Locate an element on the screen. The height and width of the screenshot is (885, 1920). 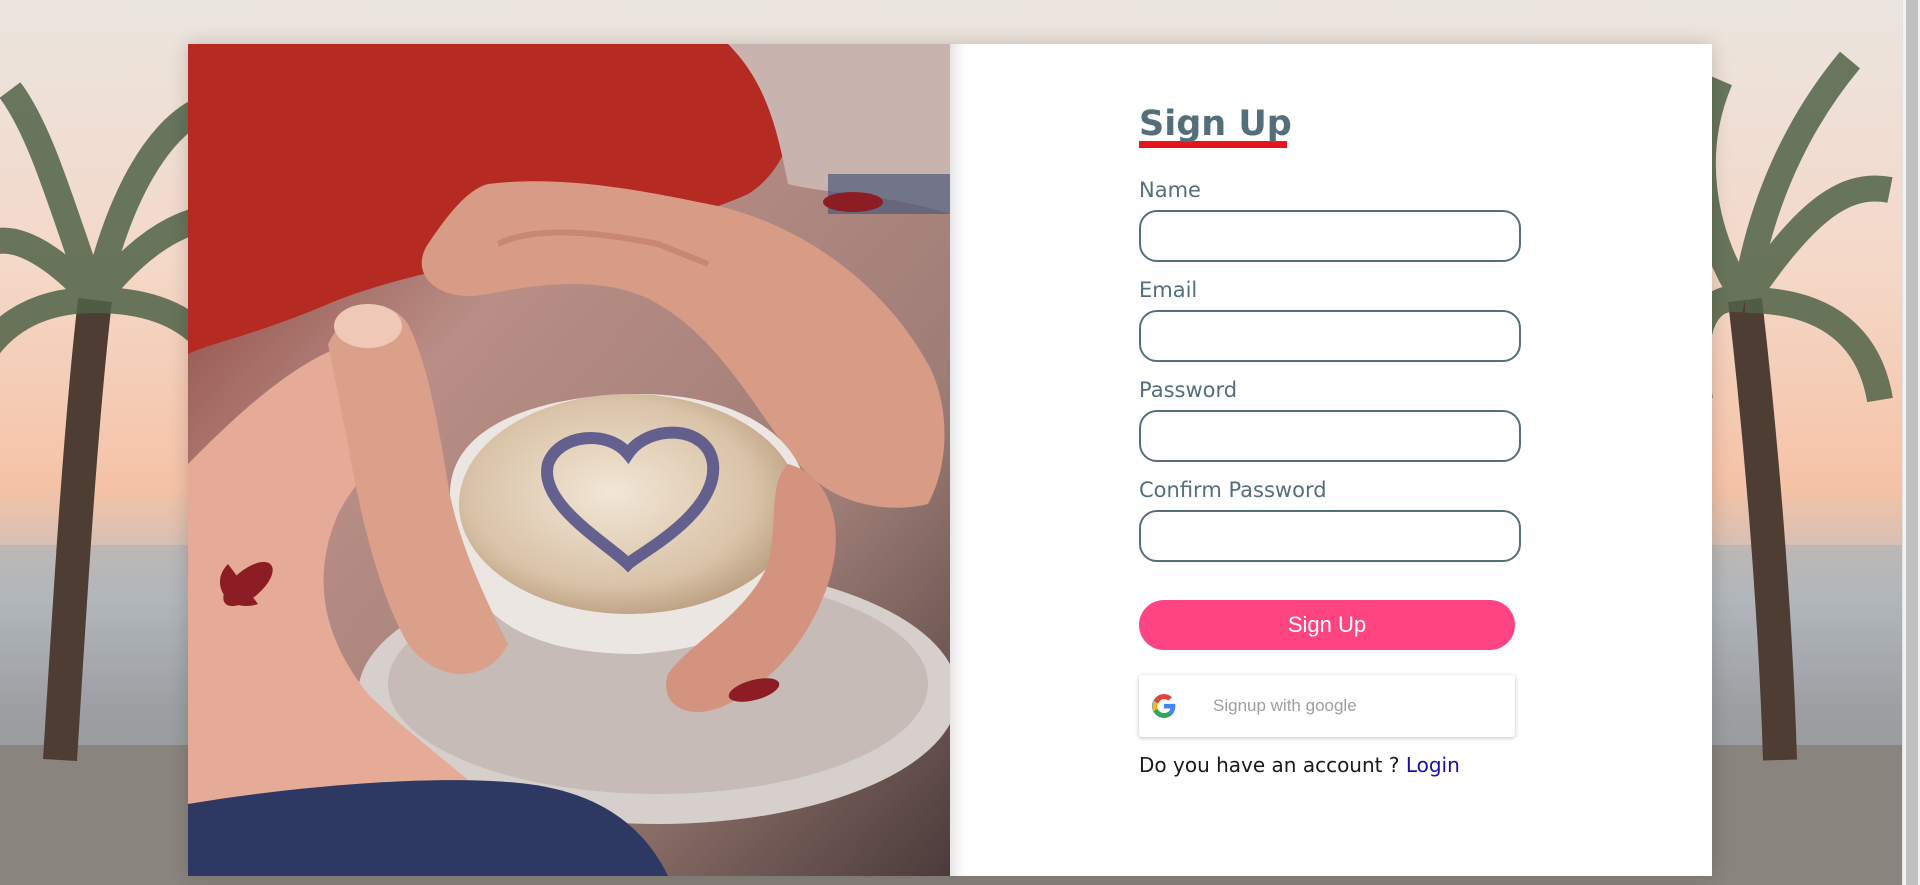
login-prompt: Do you have an account ? Login is located at coordinates (1332, 765).